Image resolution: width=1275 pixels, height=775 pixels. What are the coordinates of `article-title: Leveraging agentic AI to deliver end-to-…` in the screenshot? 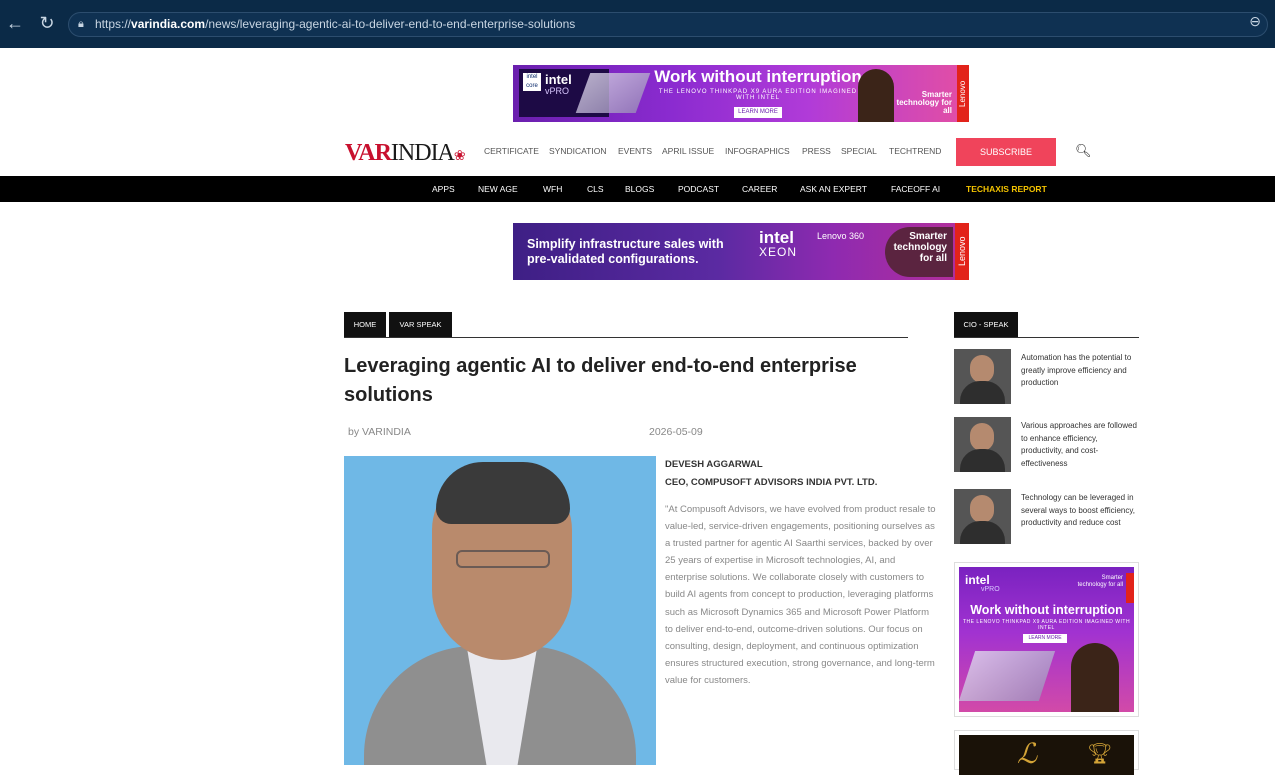 It's located at (600, 380).